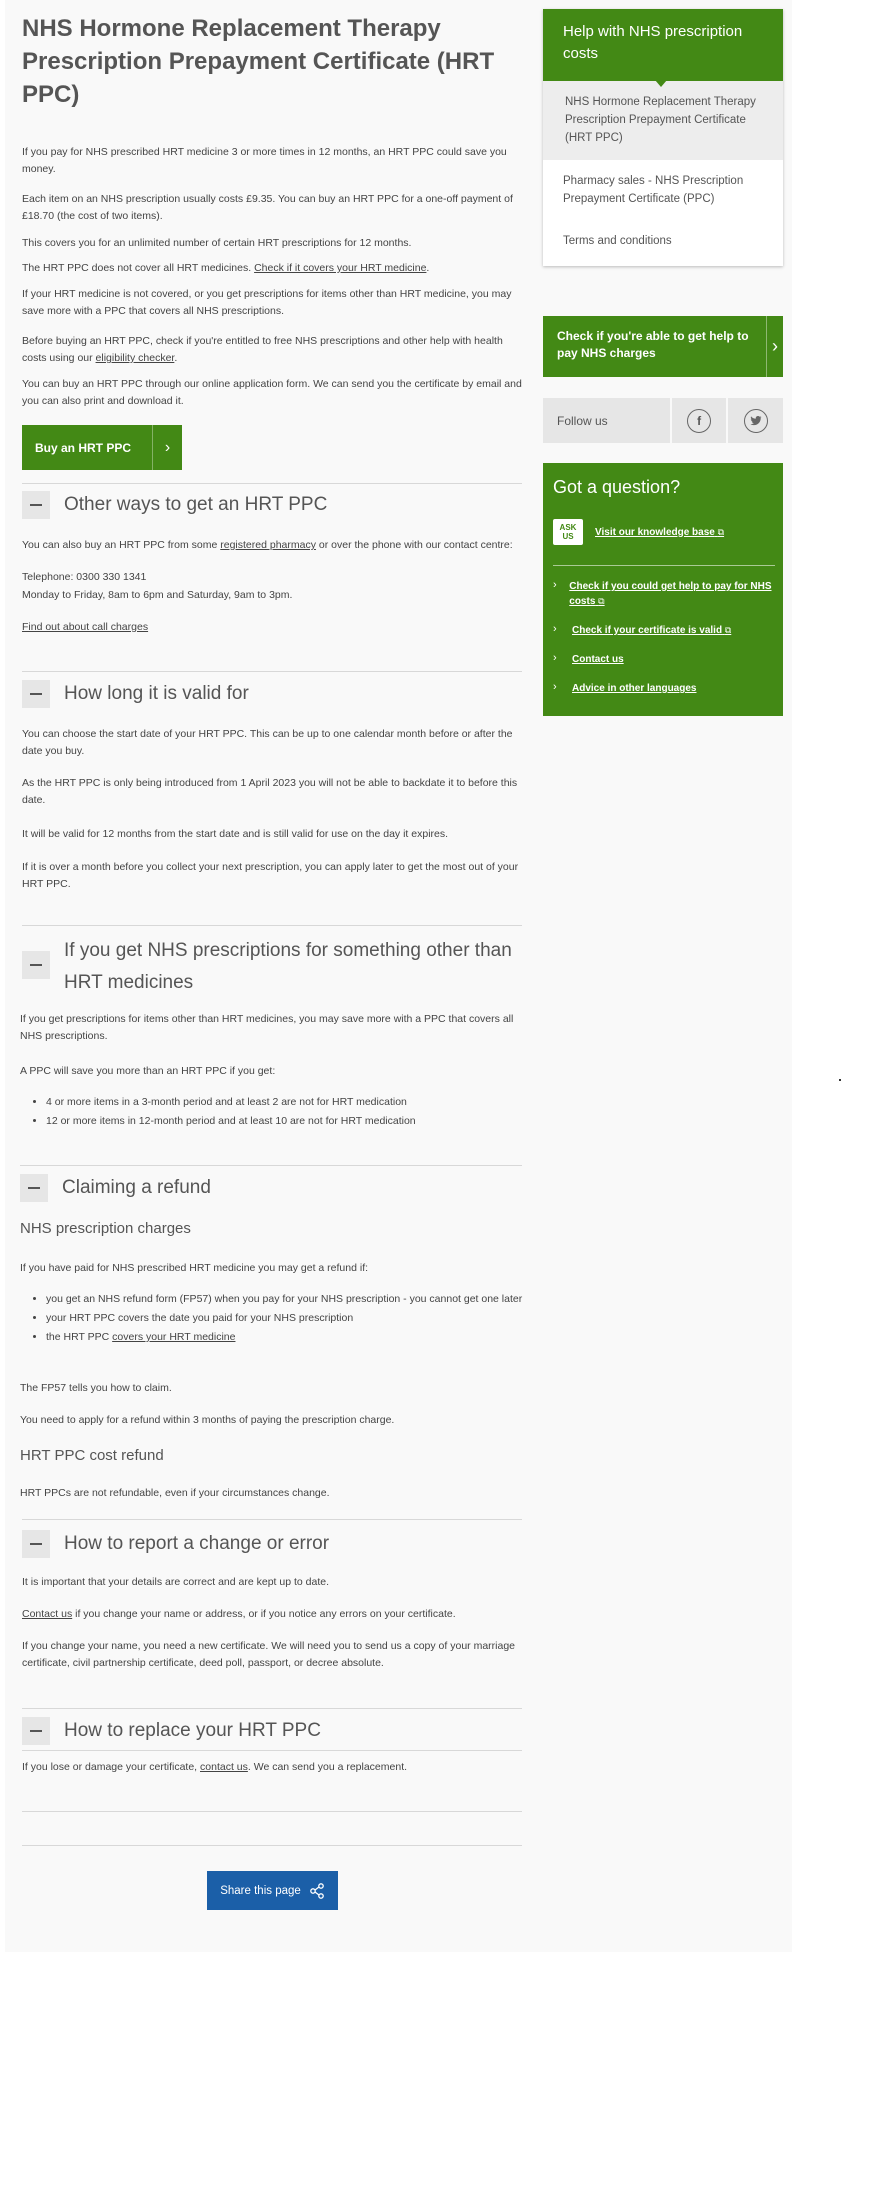 Image resolution: width=888 pixels, height=2212 pixels. What do you see at coordinates (173, 1337) in the screenshot?
I see `covers-hrt-medicine-link: covers your HRT medicine` at bounding box center [173, 1337].